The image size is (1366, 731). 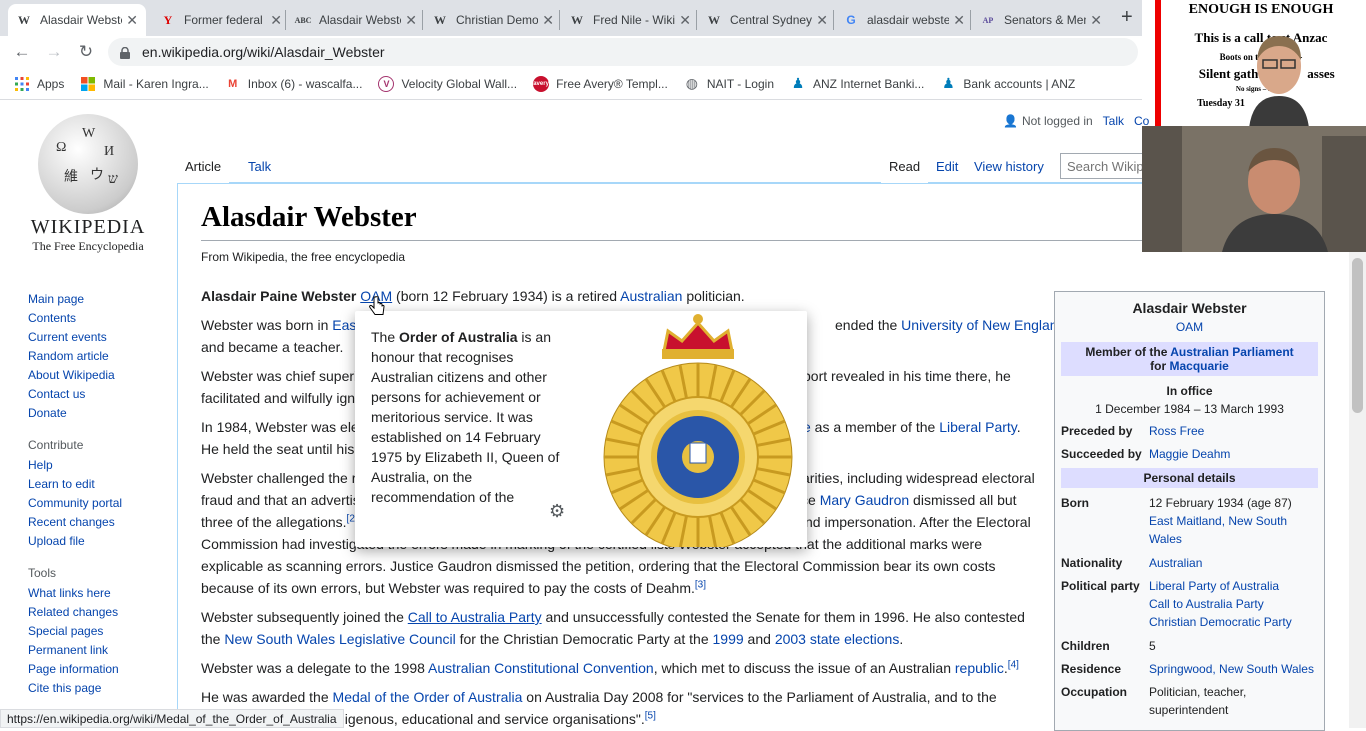 What do you see at coordinates (1105, 166) in the screenshot?
I see `search-input` at bounding box center [1105, 166].